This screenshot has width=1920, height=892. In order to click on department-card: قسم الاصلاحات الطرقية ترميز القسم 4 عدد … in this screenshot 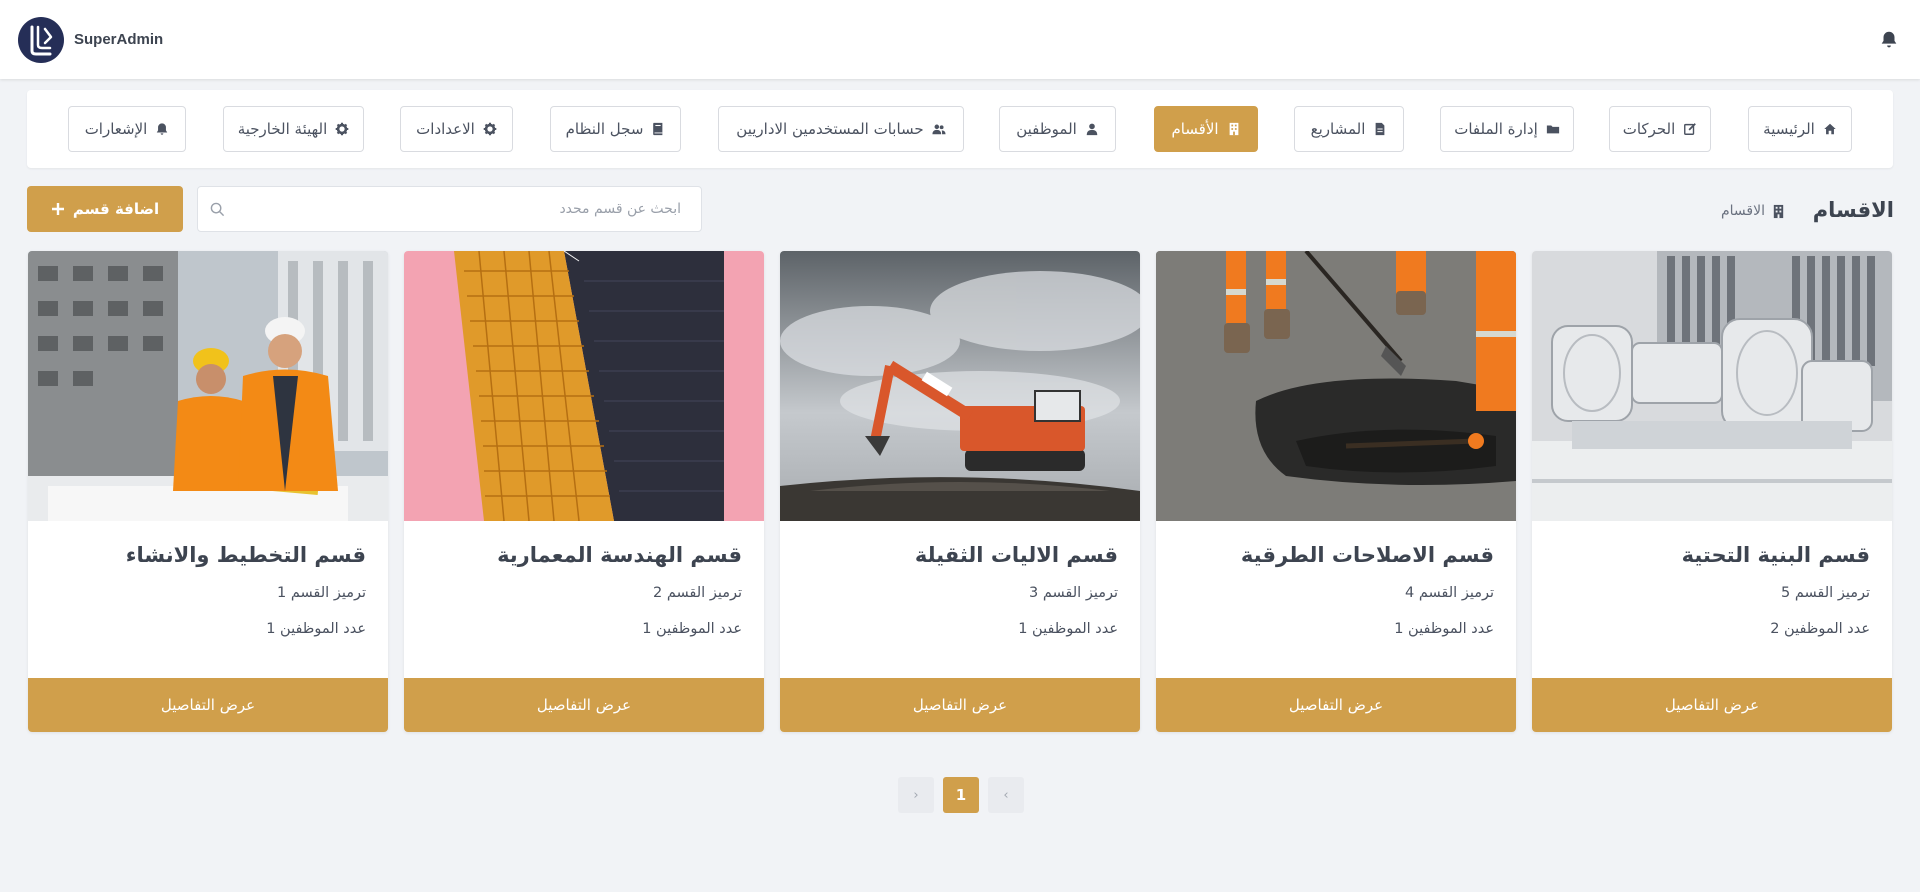, I will do `click(1336, 491)`.